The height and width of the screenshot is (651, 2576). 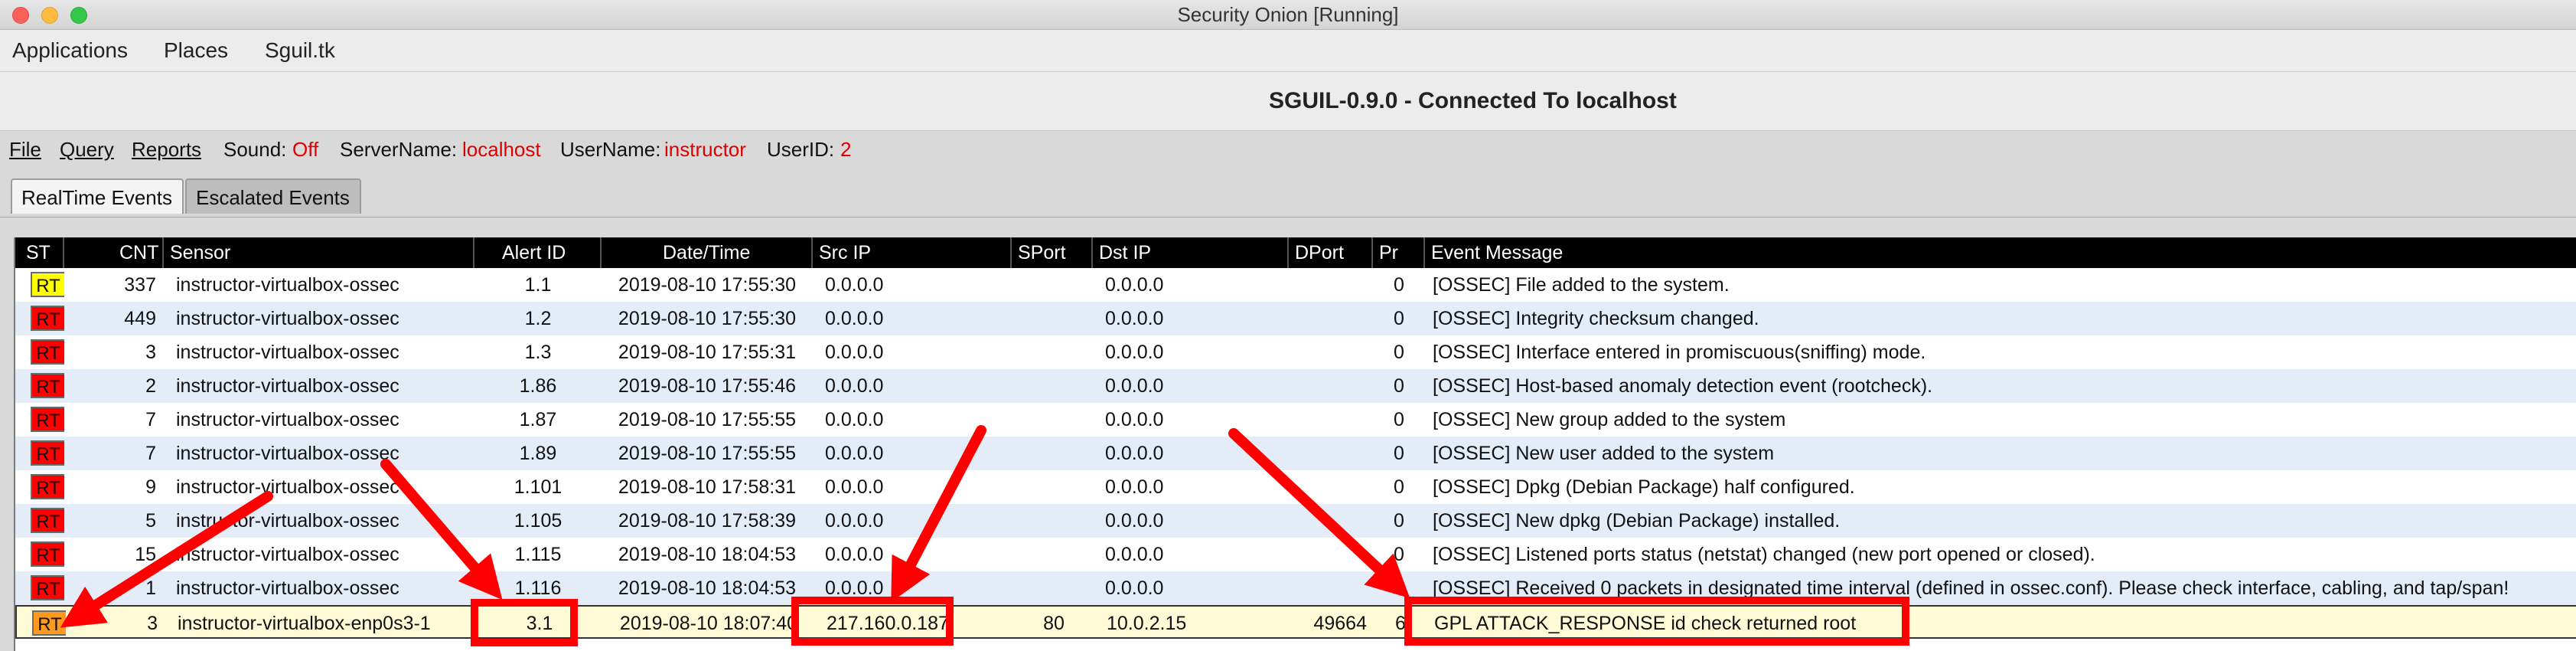 What do you see at coordinates (87, 149) in the screenshot?
I see `menu-query: Query` at bounding box center [87, 149].